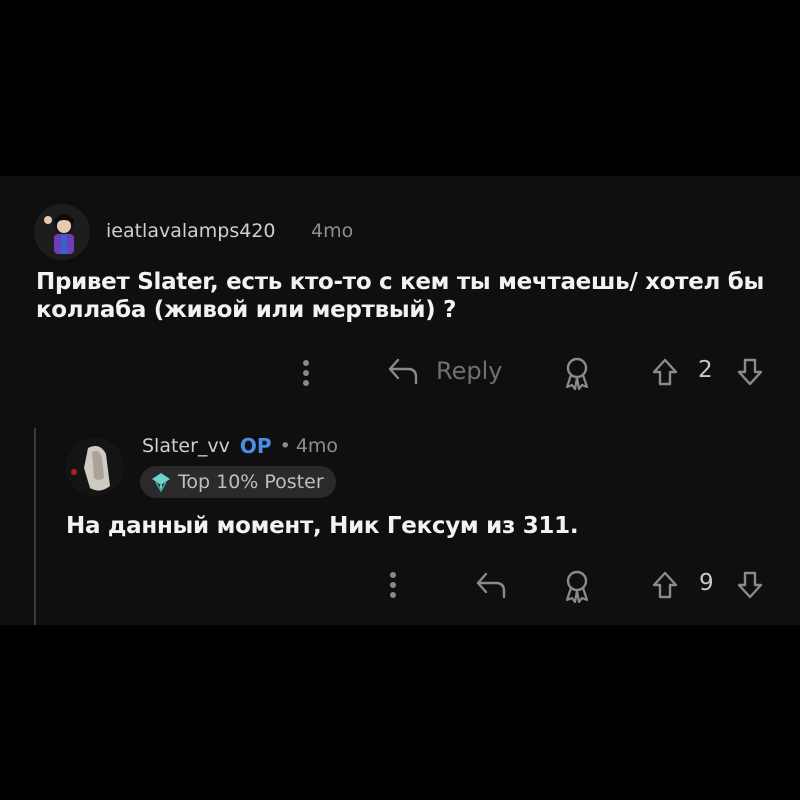 This screenshot has height=800, width=800. Describe the element at coordinates (255, 446) in the screenshot. I see `op-badge: OP` at that location.